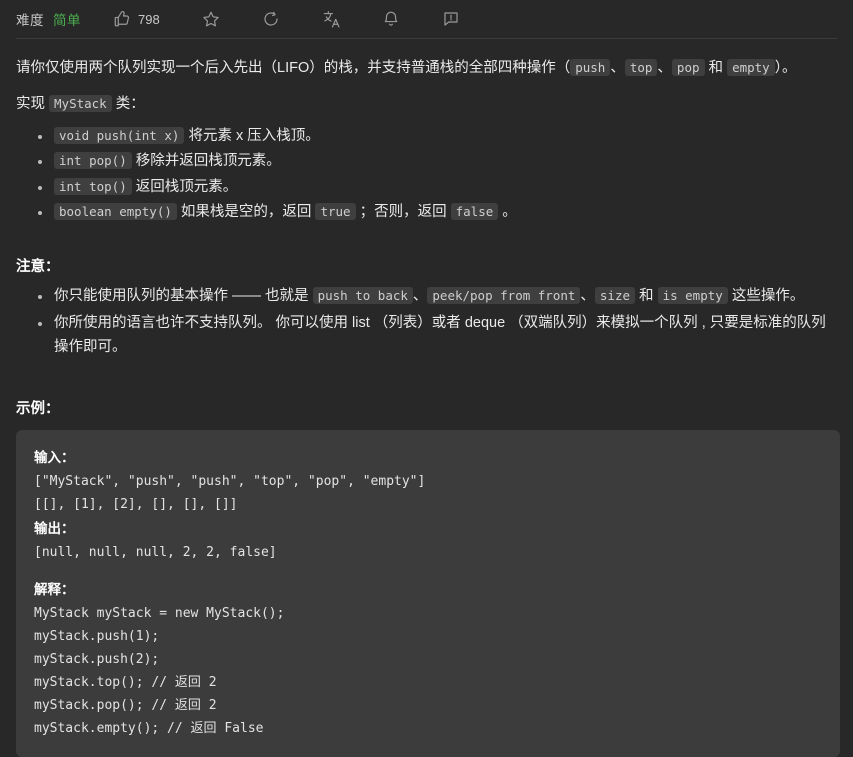 The image size is (853, 757). I want to click on feedback-button, so click(451, 19).